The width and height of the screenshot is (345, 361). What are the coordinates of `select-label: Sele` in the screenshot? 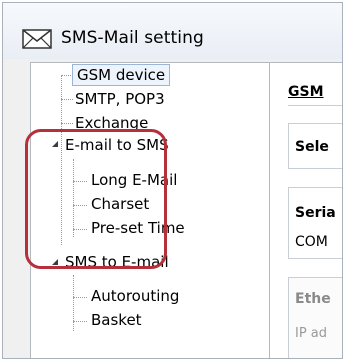 It's located at (312, 147).